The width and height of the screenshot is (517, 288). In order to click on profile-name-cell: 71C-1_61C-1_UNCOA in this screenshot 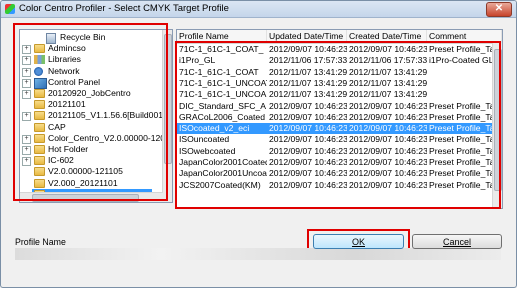, I will do `click(223, 94)`.